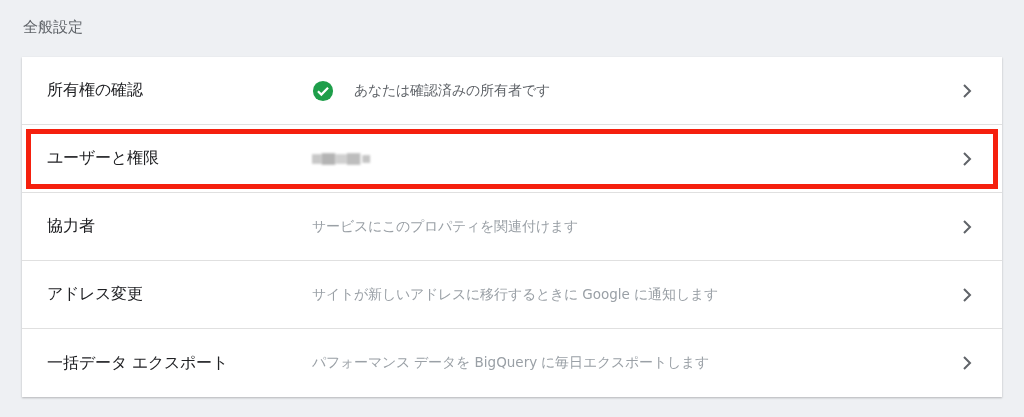 The image size is (1024, 417). What do you see at coordinates (445, 226) in the screenshot?
I see `row-description: サービスにこのプロパティを関連付けます` at bounding box center [445, 226].